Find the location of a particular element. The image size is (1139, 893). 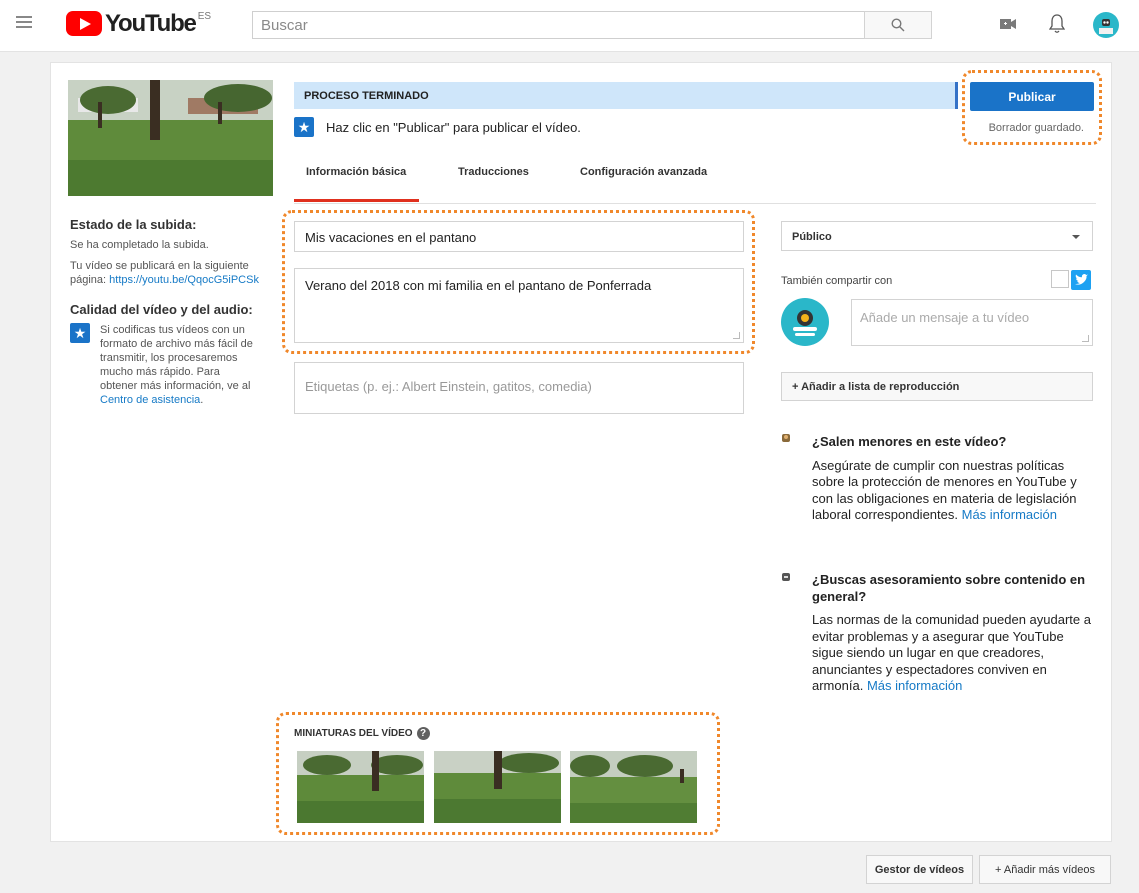

youtube-play-icon is located at coordinates (84, 23).